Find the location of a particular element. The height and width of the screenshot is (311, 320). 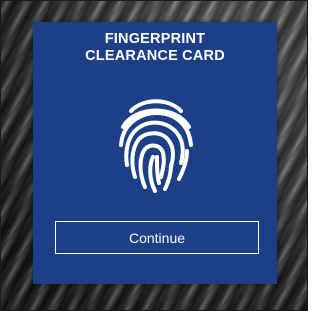

card-title-line-1: FINGERPRINT is located at coordinates (155, 39).